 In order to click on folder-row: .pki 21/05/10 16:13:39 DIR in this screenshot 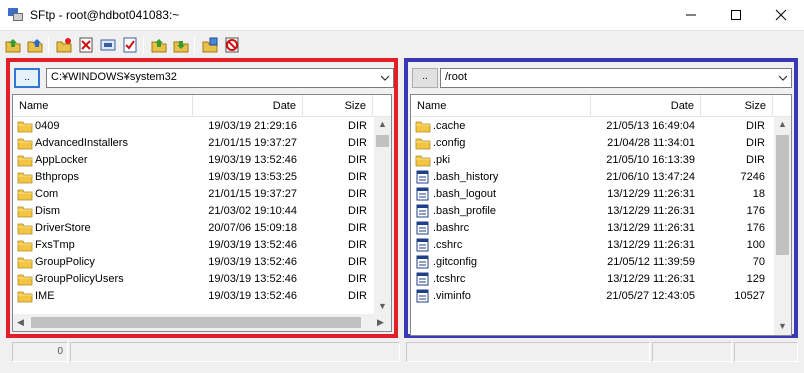, I will do `click(601, 160)`.